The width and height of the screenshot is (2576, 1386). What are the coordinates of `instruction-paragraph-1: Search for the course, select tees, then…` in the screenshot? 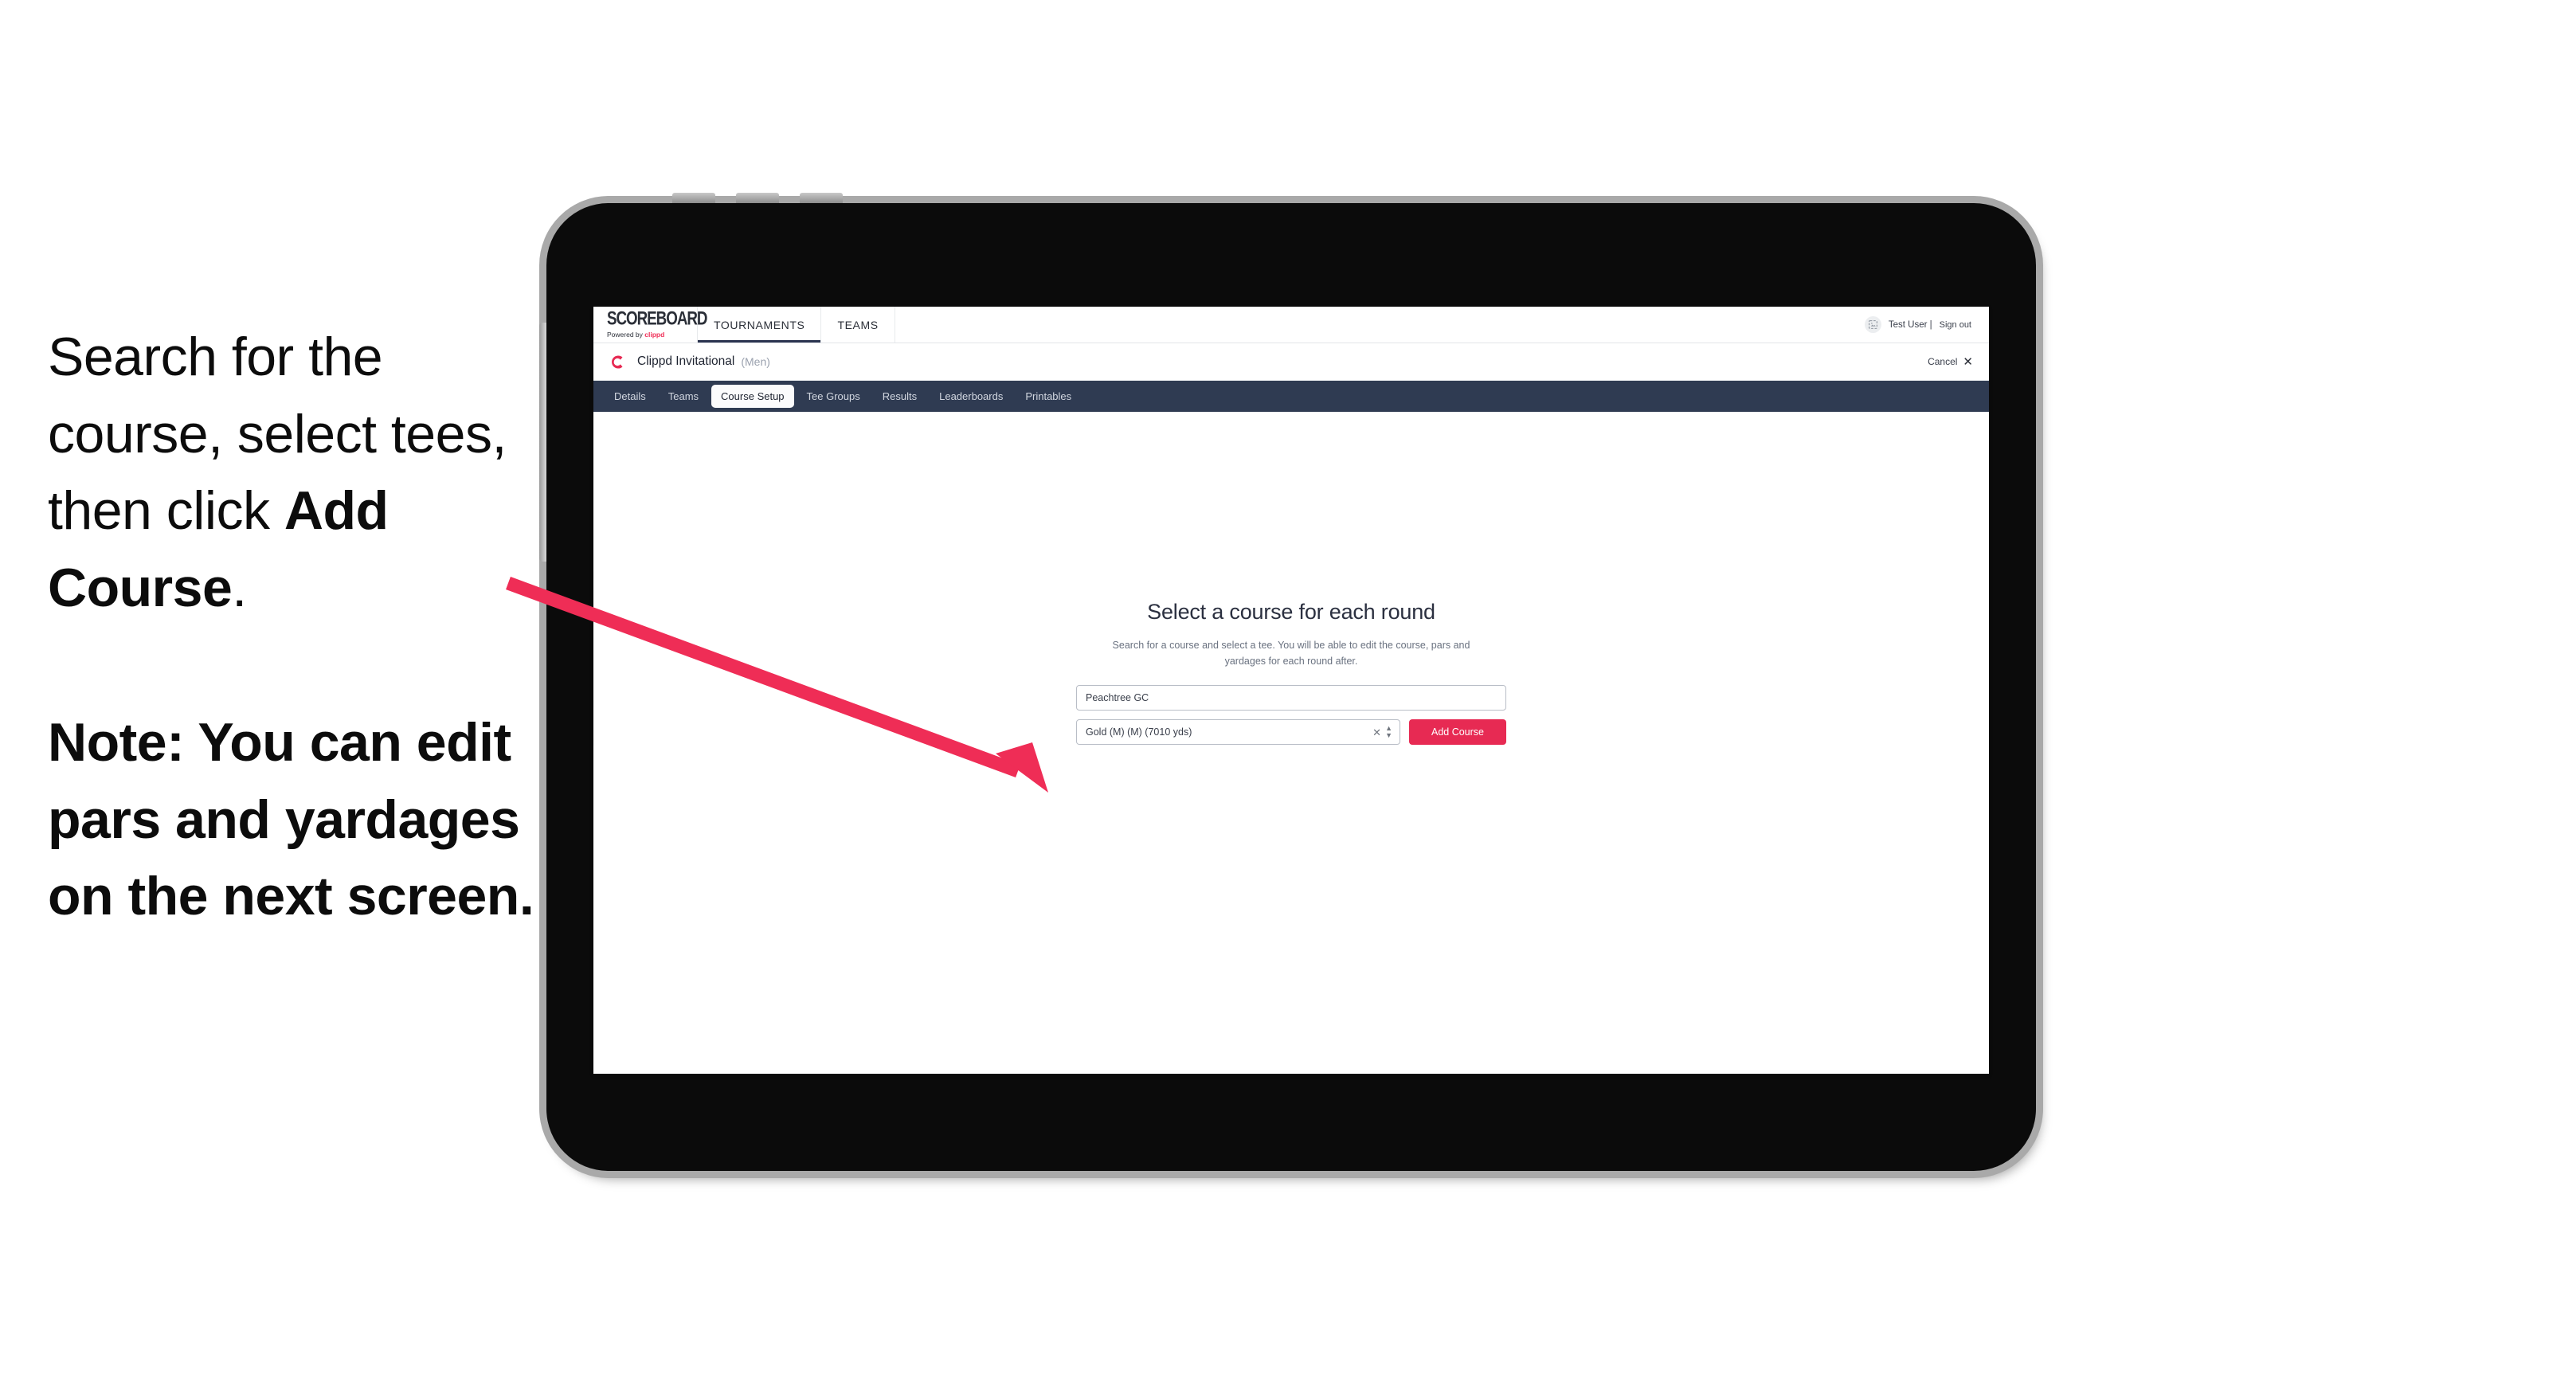 It's located at (295, 472).